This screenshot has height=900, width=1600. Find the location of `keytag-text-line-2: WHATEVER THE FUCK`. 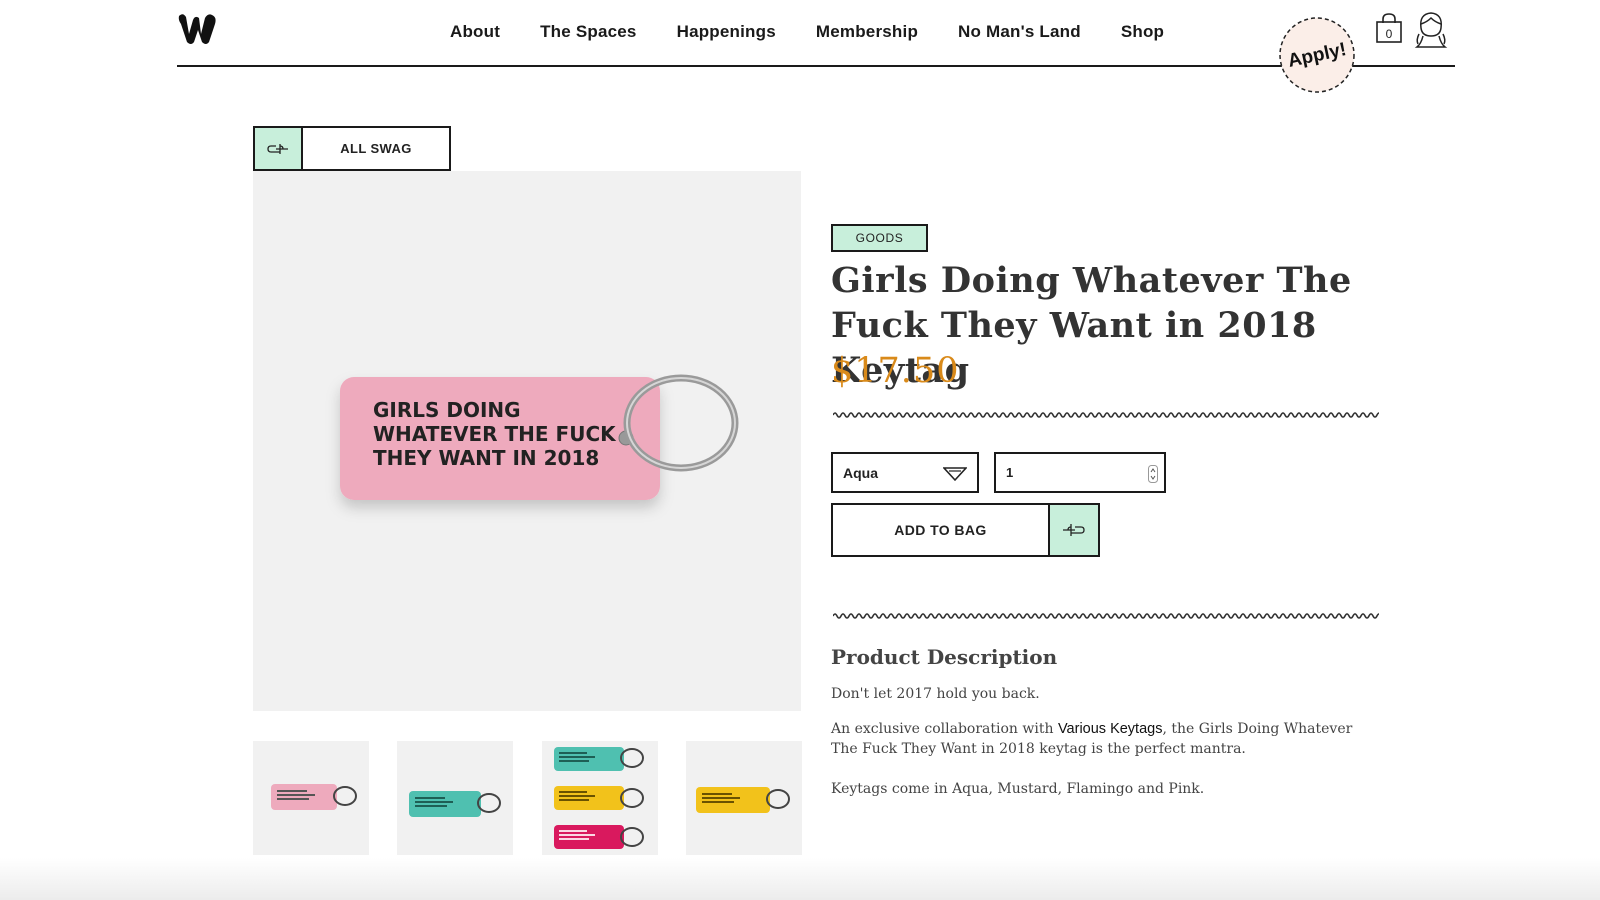

keytag-text-line-2: WHATEVER THE FUCK is located at coordinates (495, 434).